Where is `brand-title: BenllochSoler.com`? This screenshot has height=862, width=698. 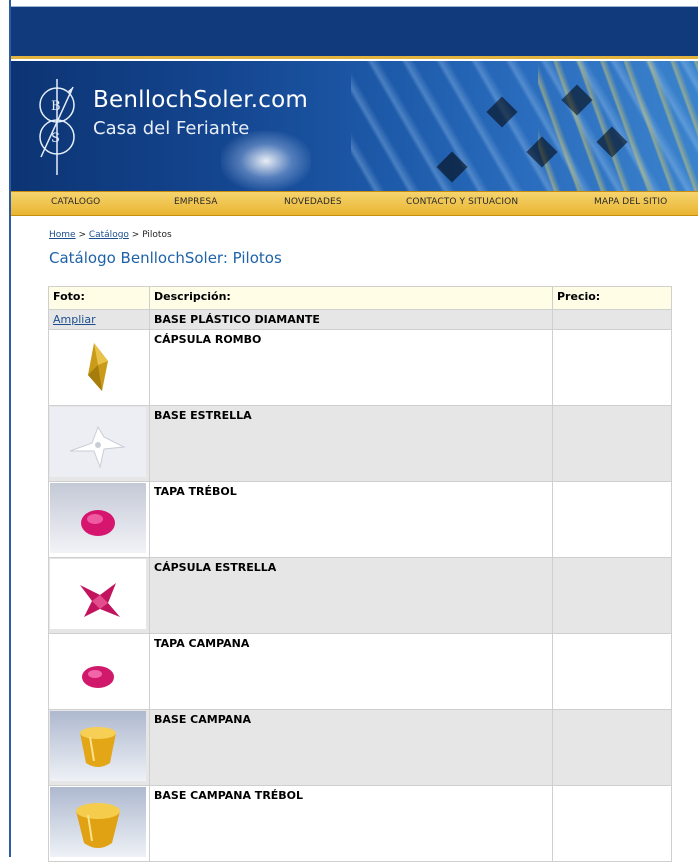
brand-title: BenllochSoler.com is located at coordinates (200, 100).